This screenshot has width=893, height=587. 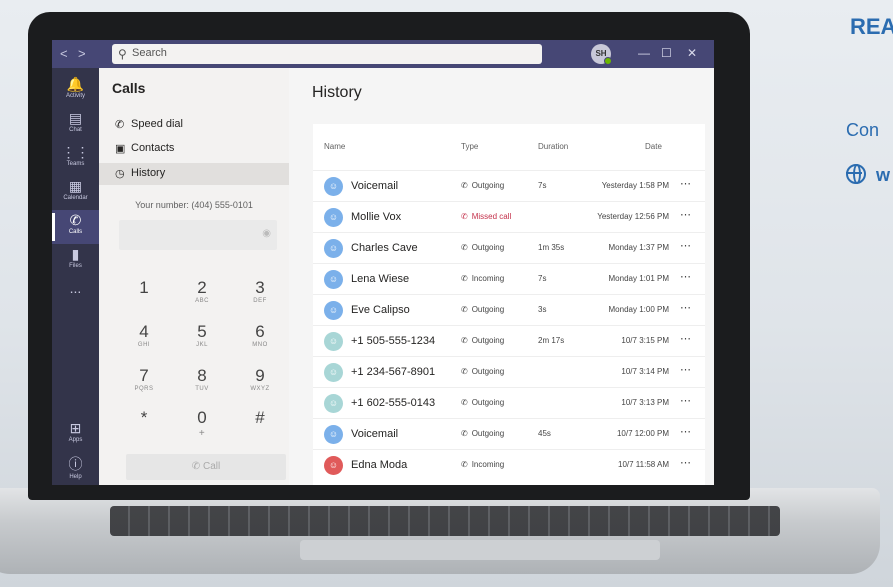 What do you see at coordinates (644, 53) in the screenshot?
I see `minimize-icon: —` at bounding box center [644, 53].